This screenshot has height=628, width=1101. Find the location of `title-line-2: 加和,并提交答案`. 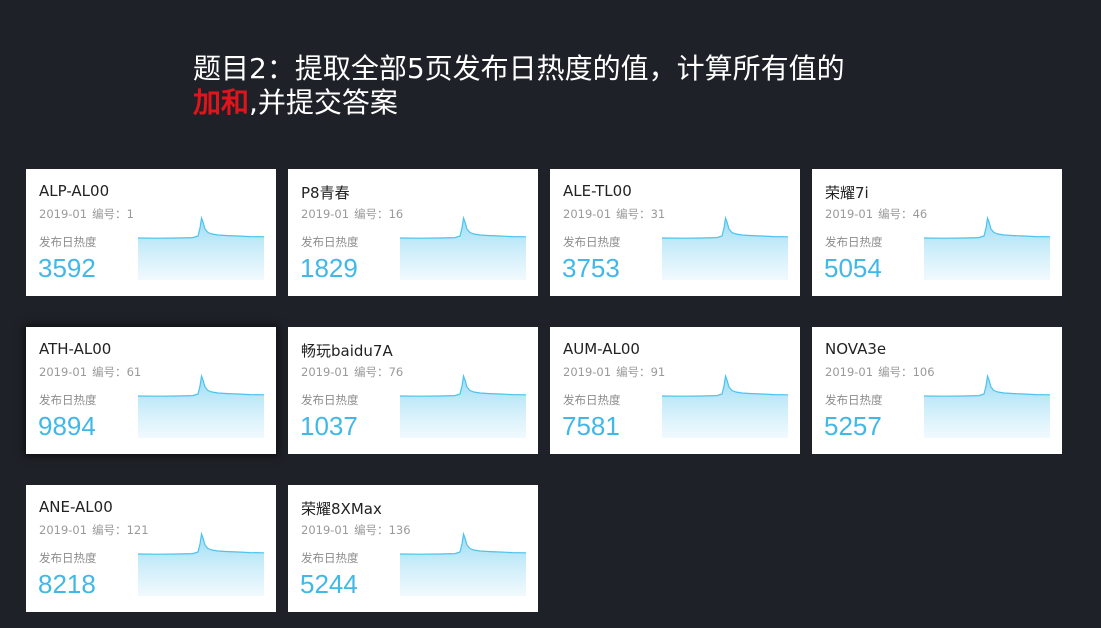

title-line-2: 加和,并提交答案 is located at coordinates (573, 103).